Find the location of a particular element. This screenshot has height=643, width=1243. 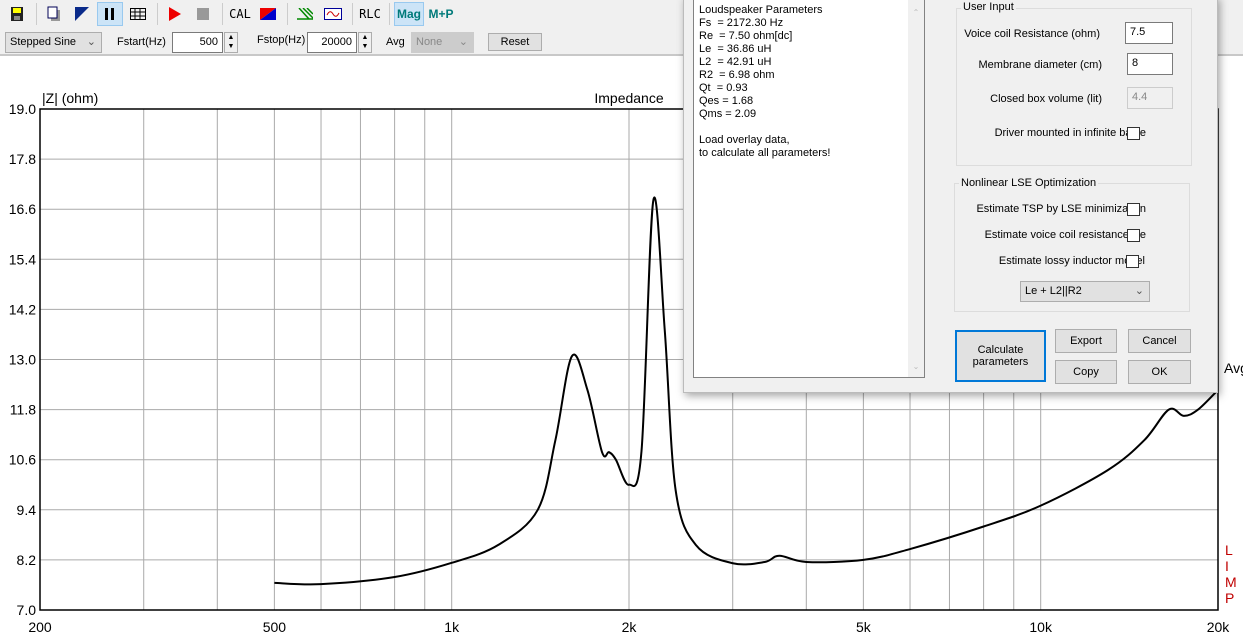

new-document-icon is located at coordinates (53, 13).